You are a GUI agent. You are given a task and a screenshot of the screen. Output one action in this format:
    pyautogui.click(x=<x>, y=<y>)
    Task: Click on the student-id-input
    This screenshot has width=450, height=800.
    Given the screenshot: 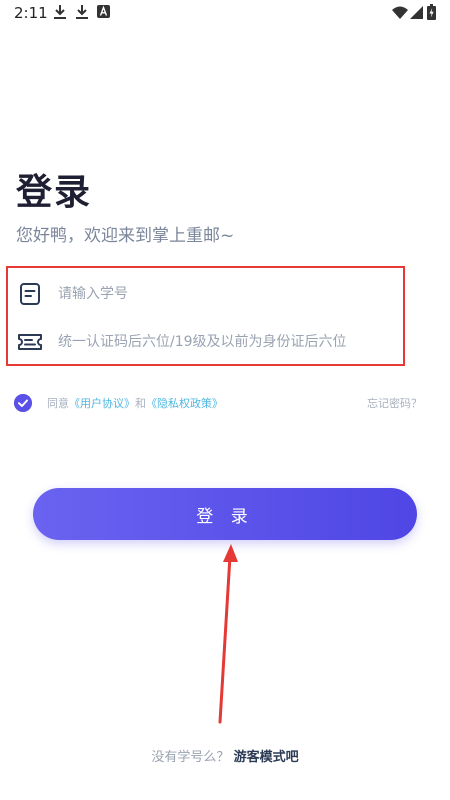 What is the action you would take?
    pyautogui.click(x=228, y=294)
    